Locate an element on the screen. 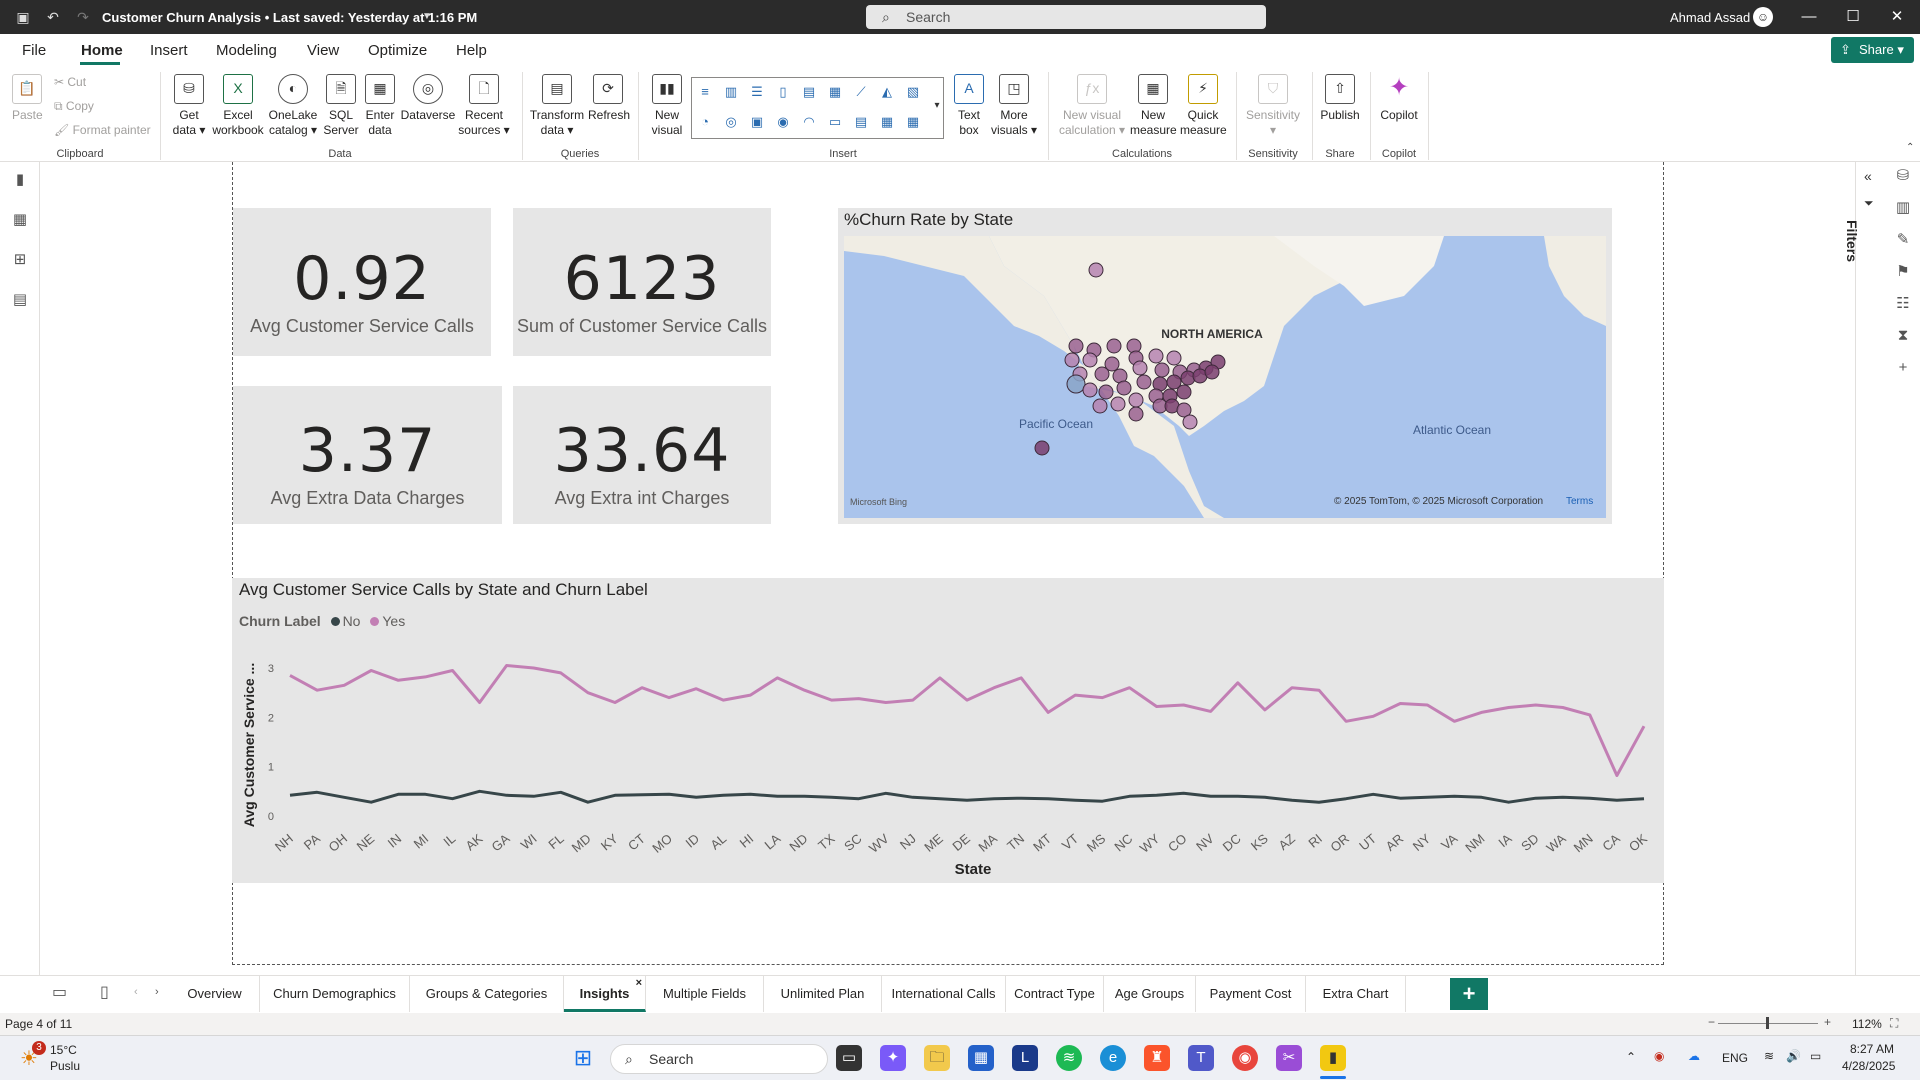  share-button: ⇪ Share ▾ is located at coordinates (1872, 50).